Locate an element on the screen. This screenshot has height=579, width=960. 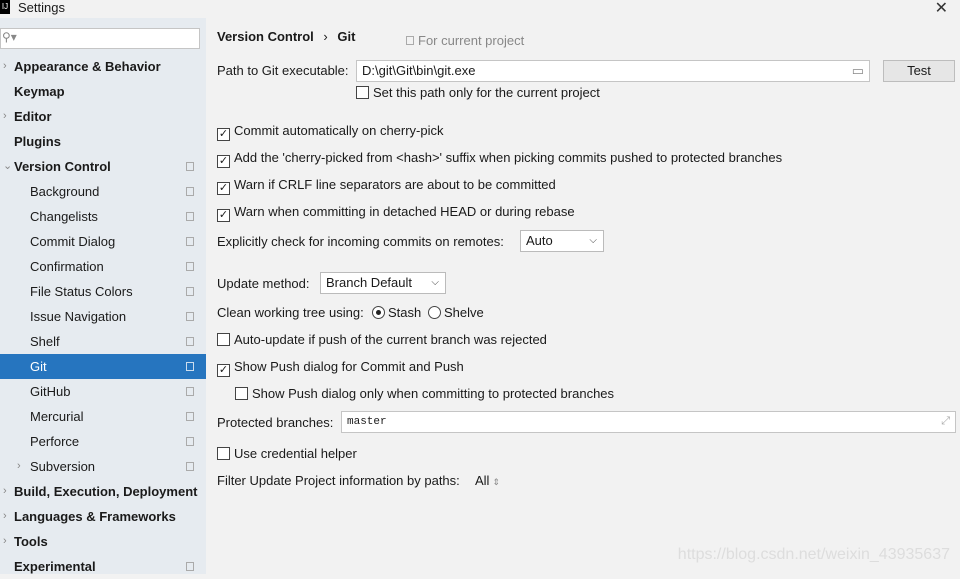
sidebar-item-label: Plugins is located at coordinates (37, 141).